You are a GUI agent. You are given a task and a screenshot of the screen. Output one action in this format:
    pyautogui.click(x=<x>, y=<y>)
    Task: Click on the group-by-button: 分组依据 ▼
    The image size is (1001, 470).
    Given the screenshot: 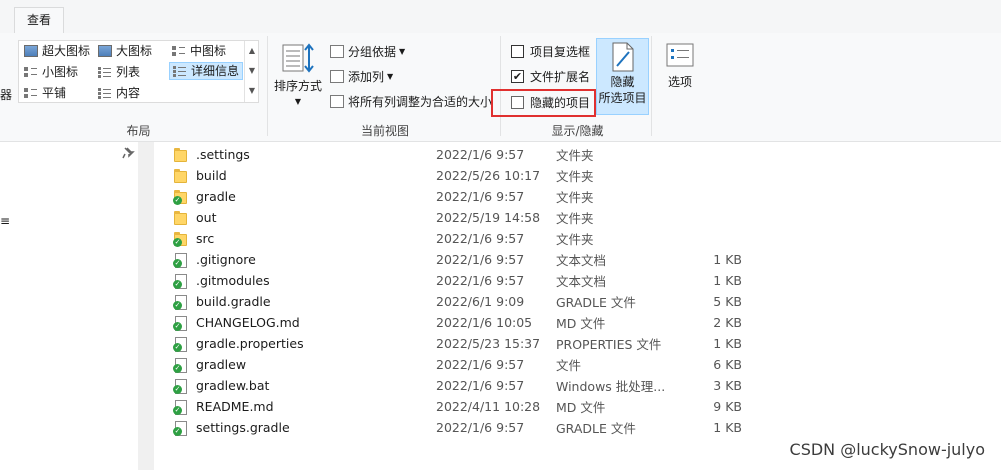 What is the action you would take?
    pyautogui.click(x=367, y=51)
    